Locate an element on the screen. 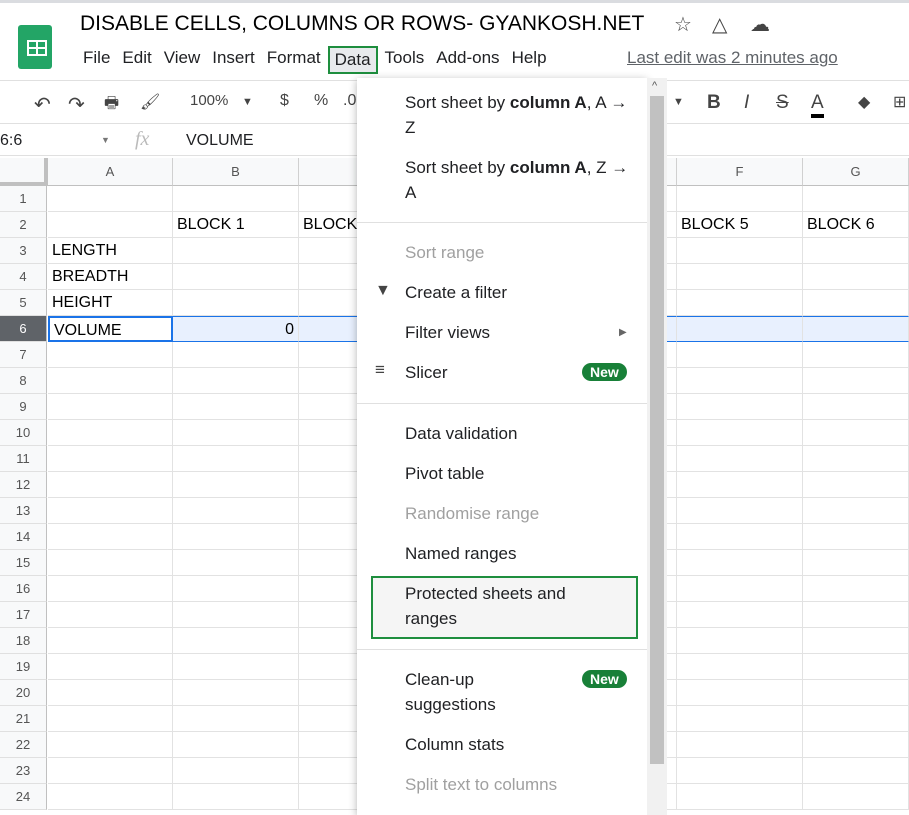 This screenshot has height=815, width=909. menu-item-sort-sheet-az: Sort sheet by column A, A → Z is located at coordinates (520, 115).